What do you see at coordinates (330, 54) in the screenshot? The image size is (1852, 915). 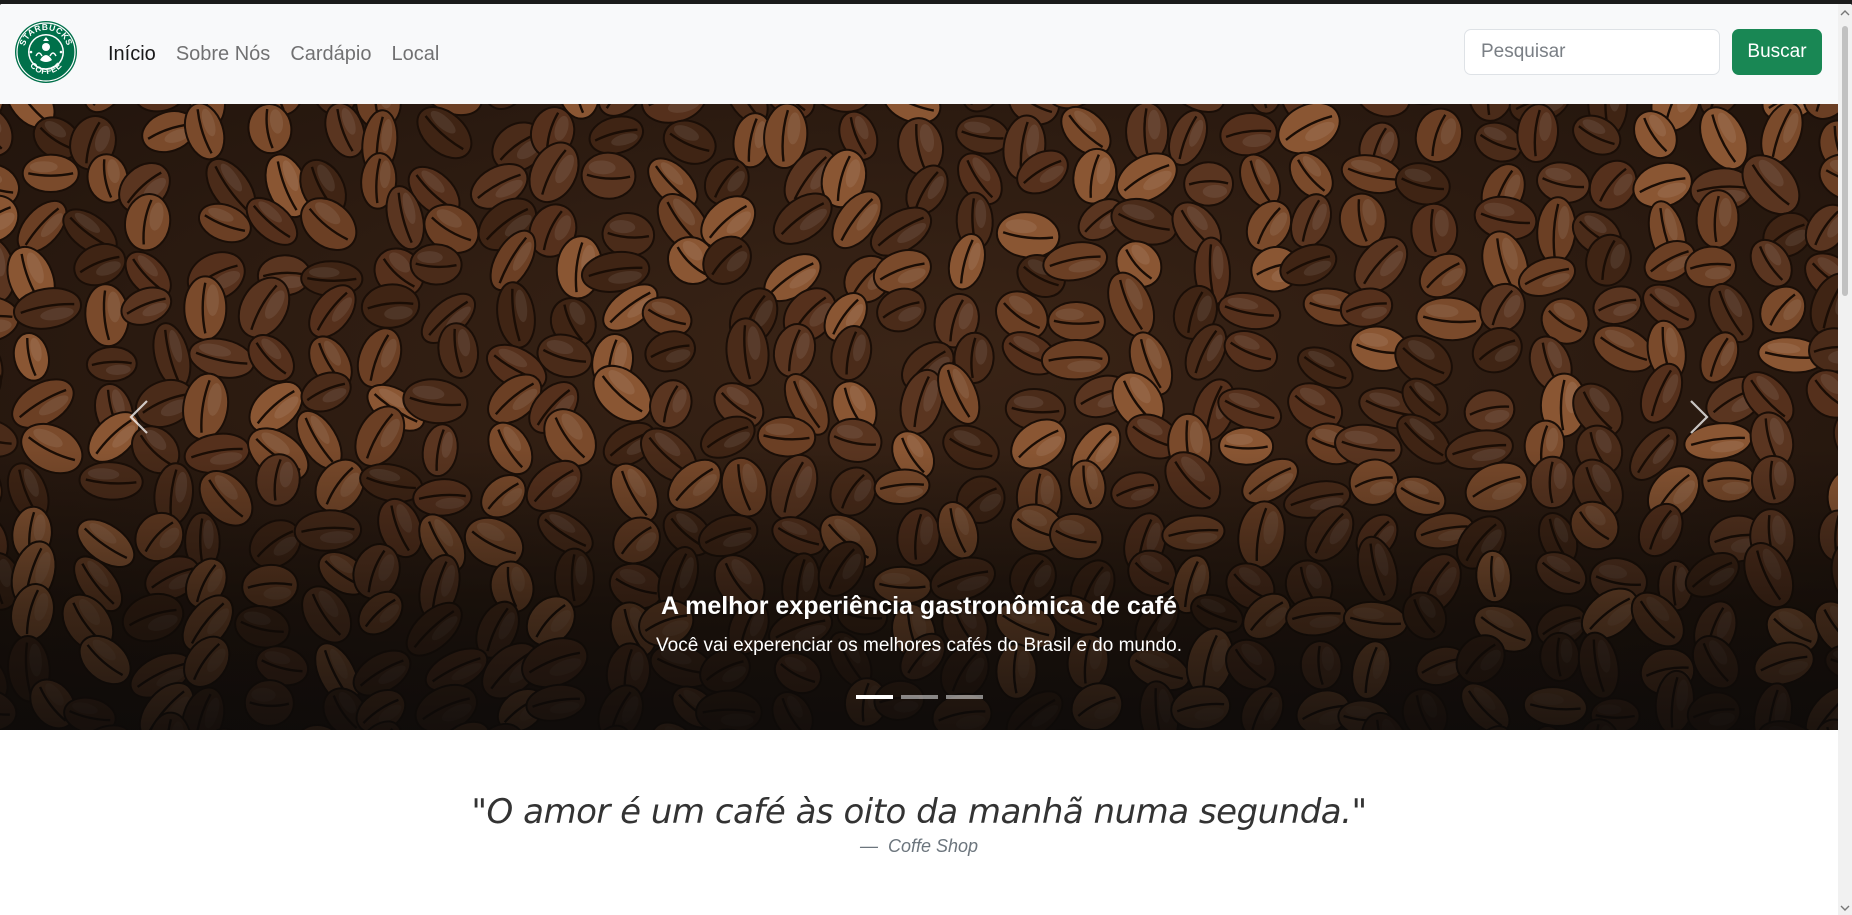 I see `nav-item-cardapio: Cardápio` at bounding box center [330, 54].